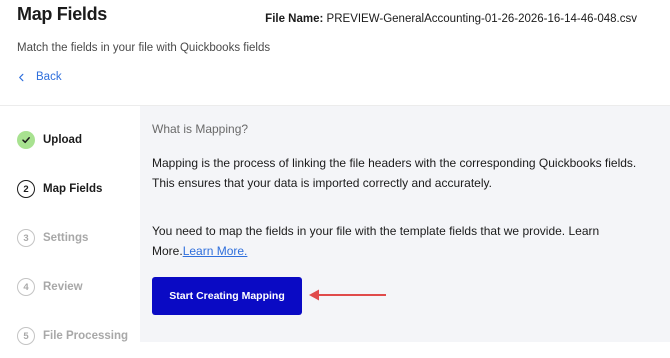 The height and width of the screenshot is (358, 670). Describe the element at coordinates (215, 251) in the screenshot. I see `learn-more-link: Learn More.` at that location.